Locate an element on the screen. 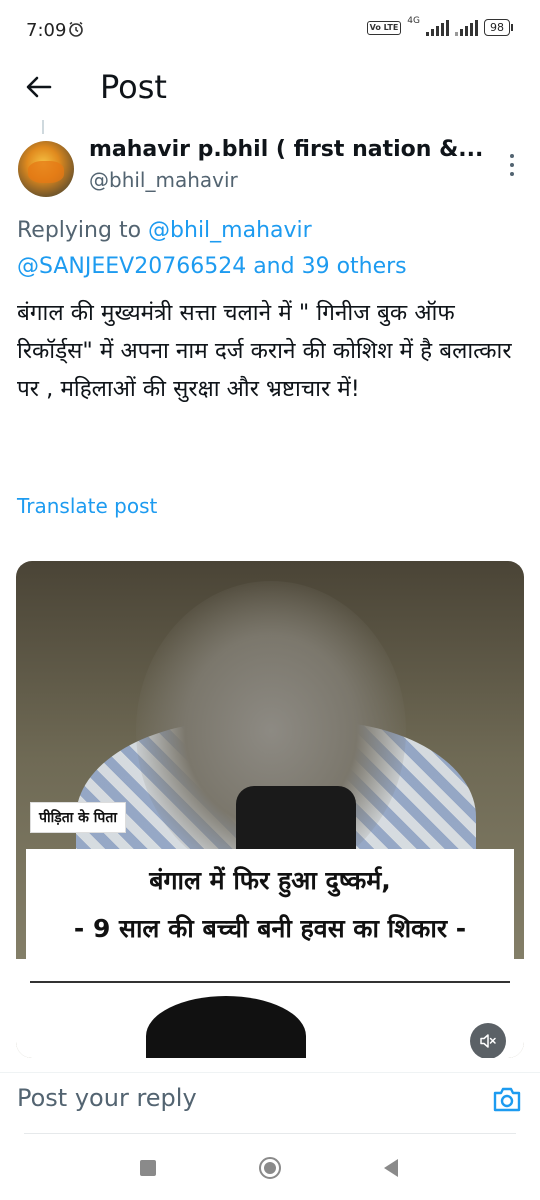 The image size is (540, 1200). volume-muted-icon is located at coordinates (488, 1041).